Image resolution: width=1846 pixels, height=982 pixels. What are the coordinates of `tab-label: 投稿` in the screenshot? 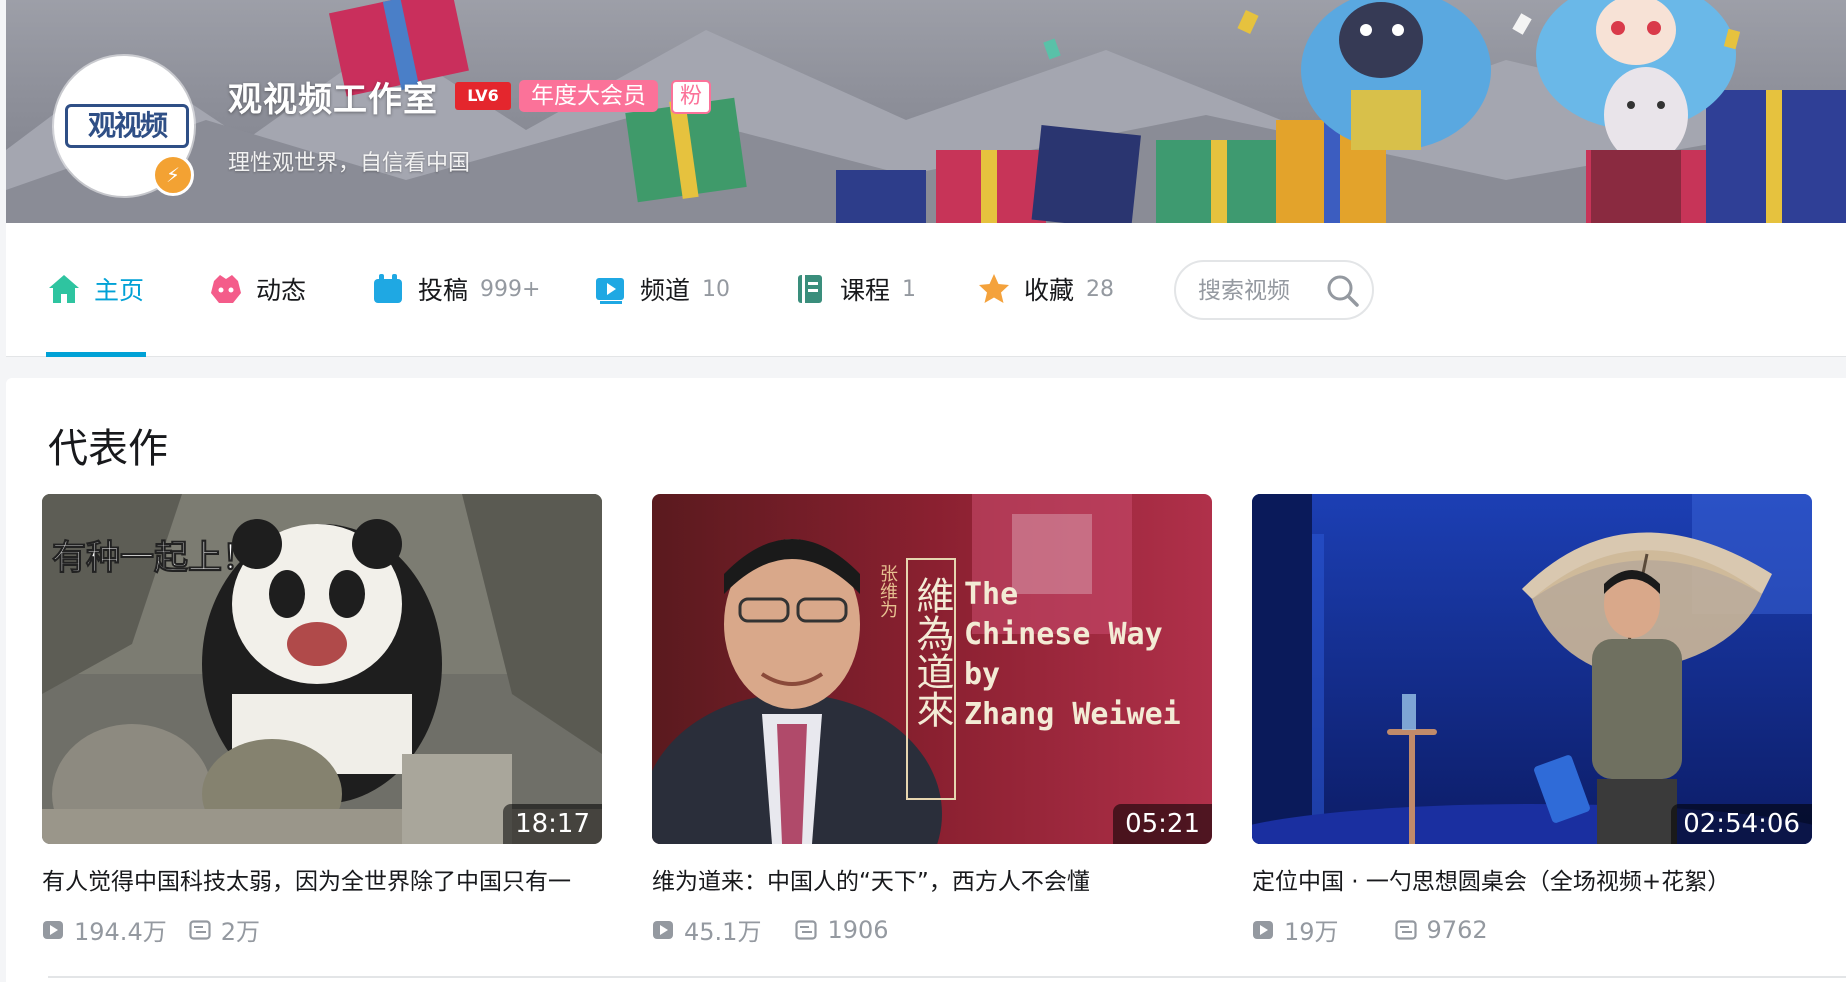 It's located at (443, 290).